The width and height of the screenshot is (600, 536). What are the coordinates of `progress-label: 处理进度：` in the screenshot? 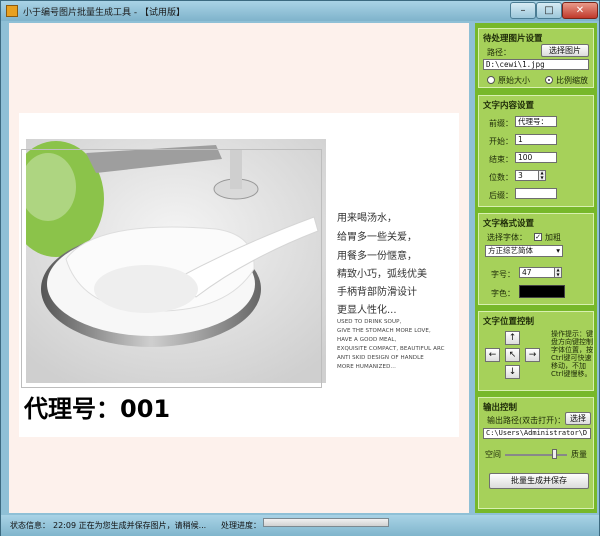 It's located at (241, 525).